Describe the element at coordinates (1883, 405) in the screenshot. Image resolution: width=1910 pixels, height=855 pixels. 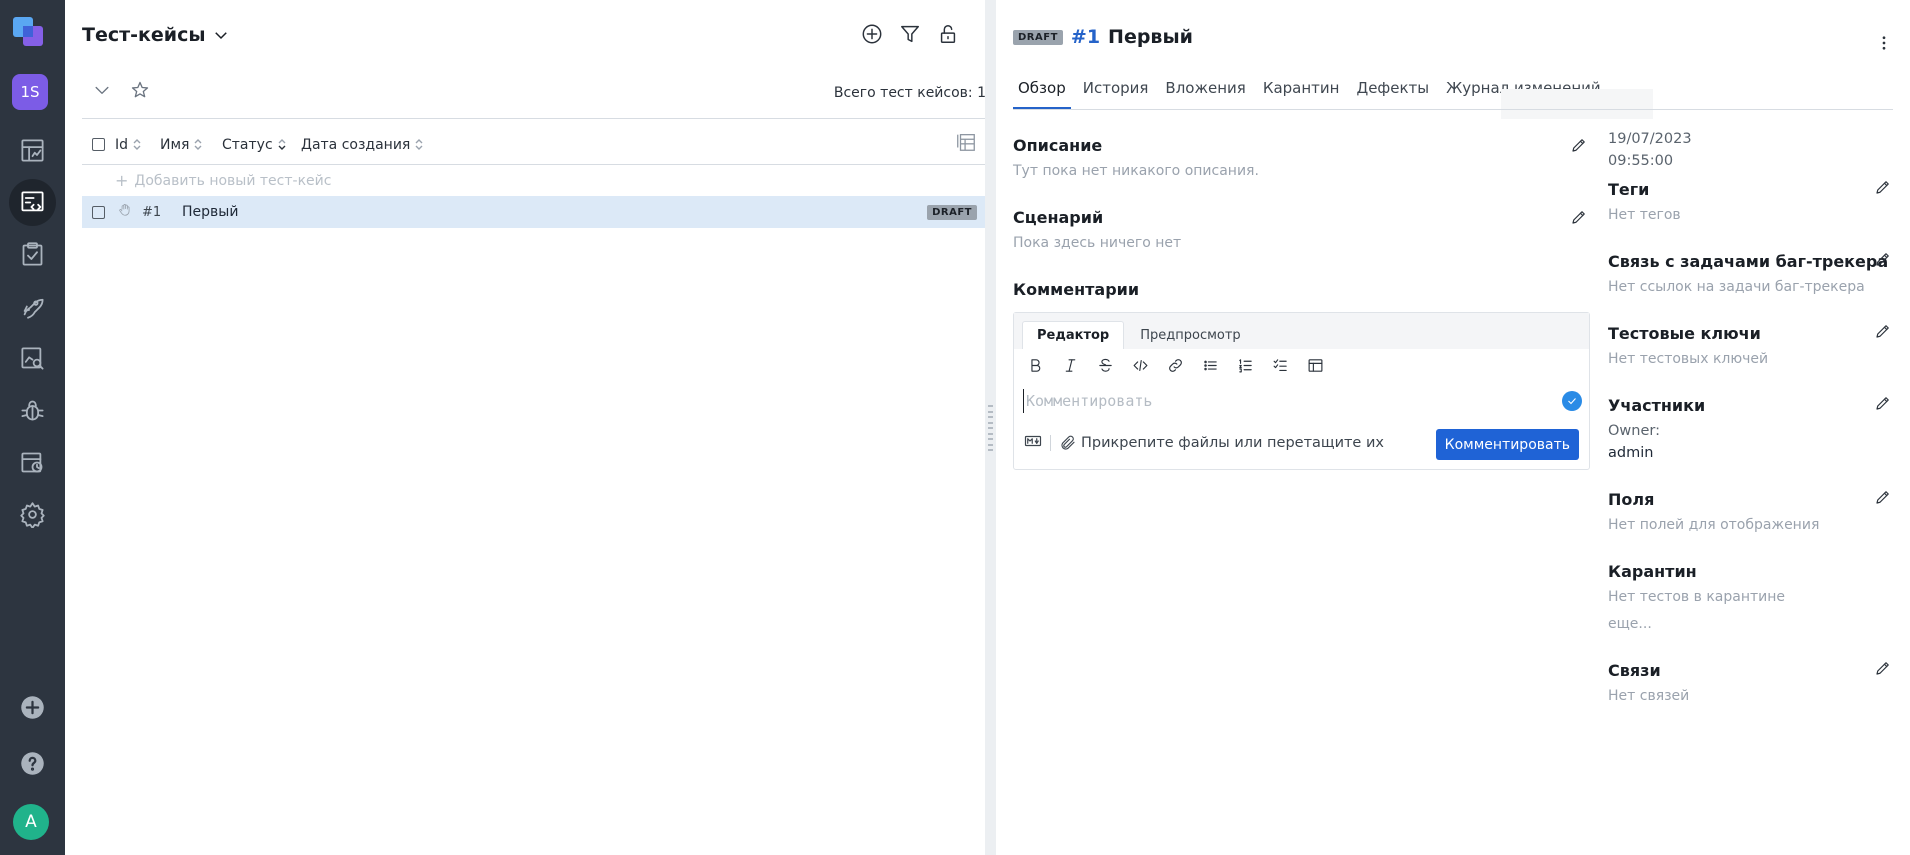
I see `edit-members-button` at that location.